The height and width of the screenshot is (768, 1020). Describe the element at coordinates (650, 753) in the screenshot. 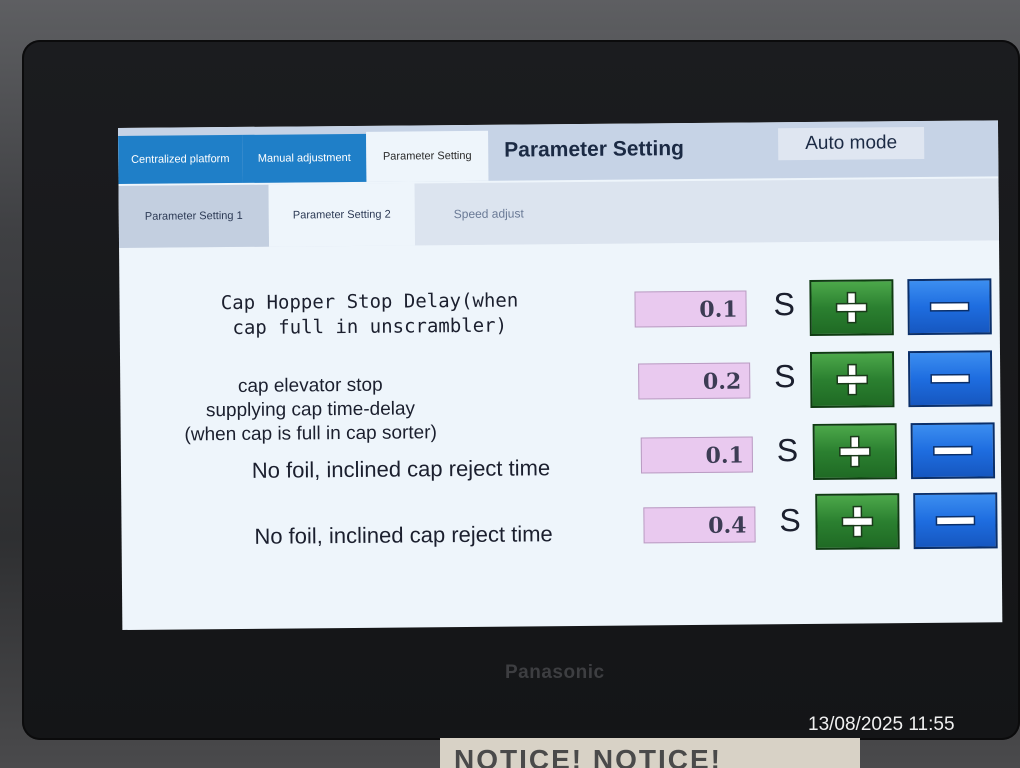

I see `notice-sign: NOTICE! NOTICE!` at that location.